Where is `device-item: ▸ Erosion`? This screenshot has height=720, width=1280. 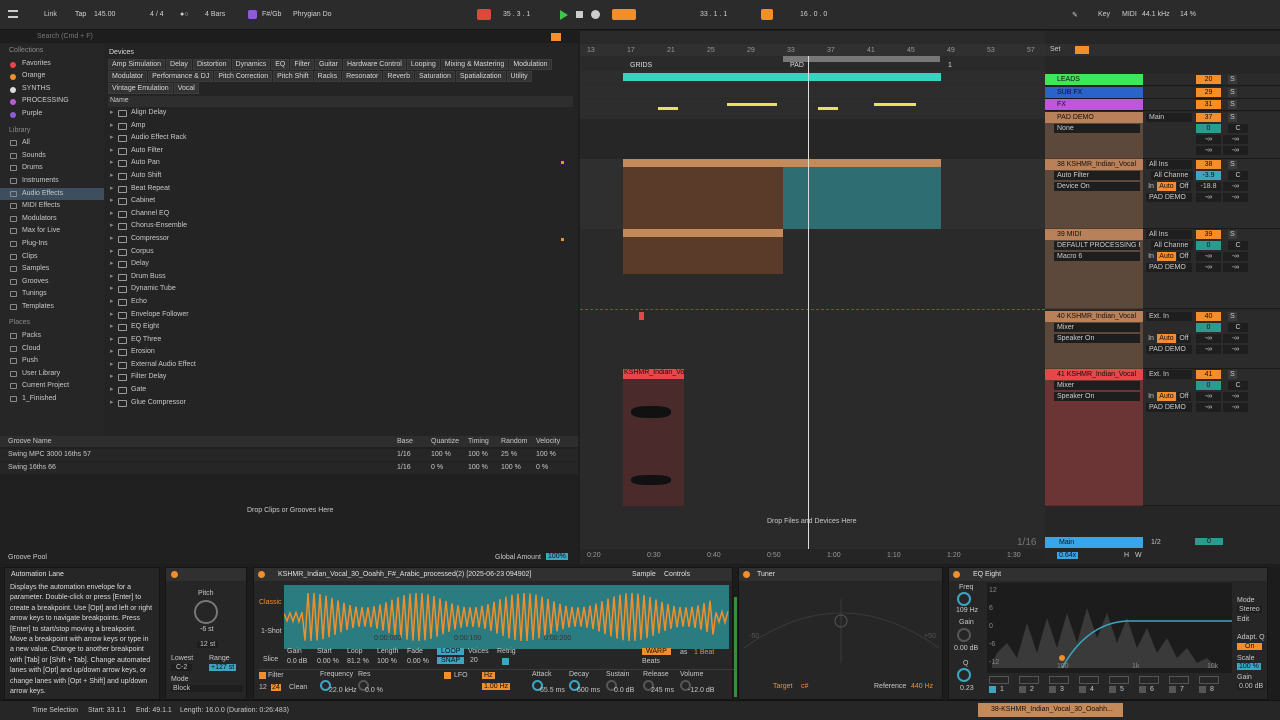
device-item: ▸ Erosion is located at coordinates (340, 352).